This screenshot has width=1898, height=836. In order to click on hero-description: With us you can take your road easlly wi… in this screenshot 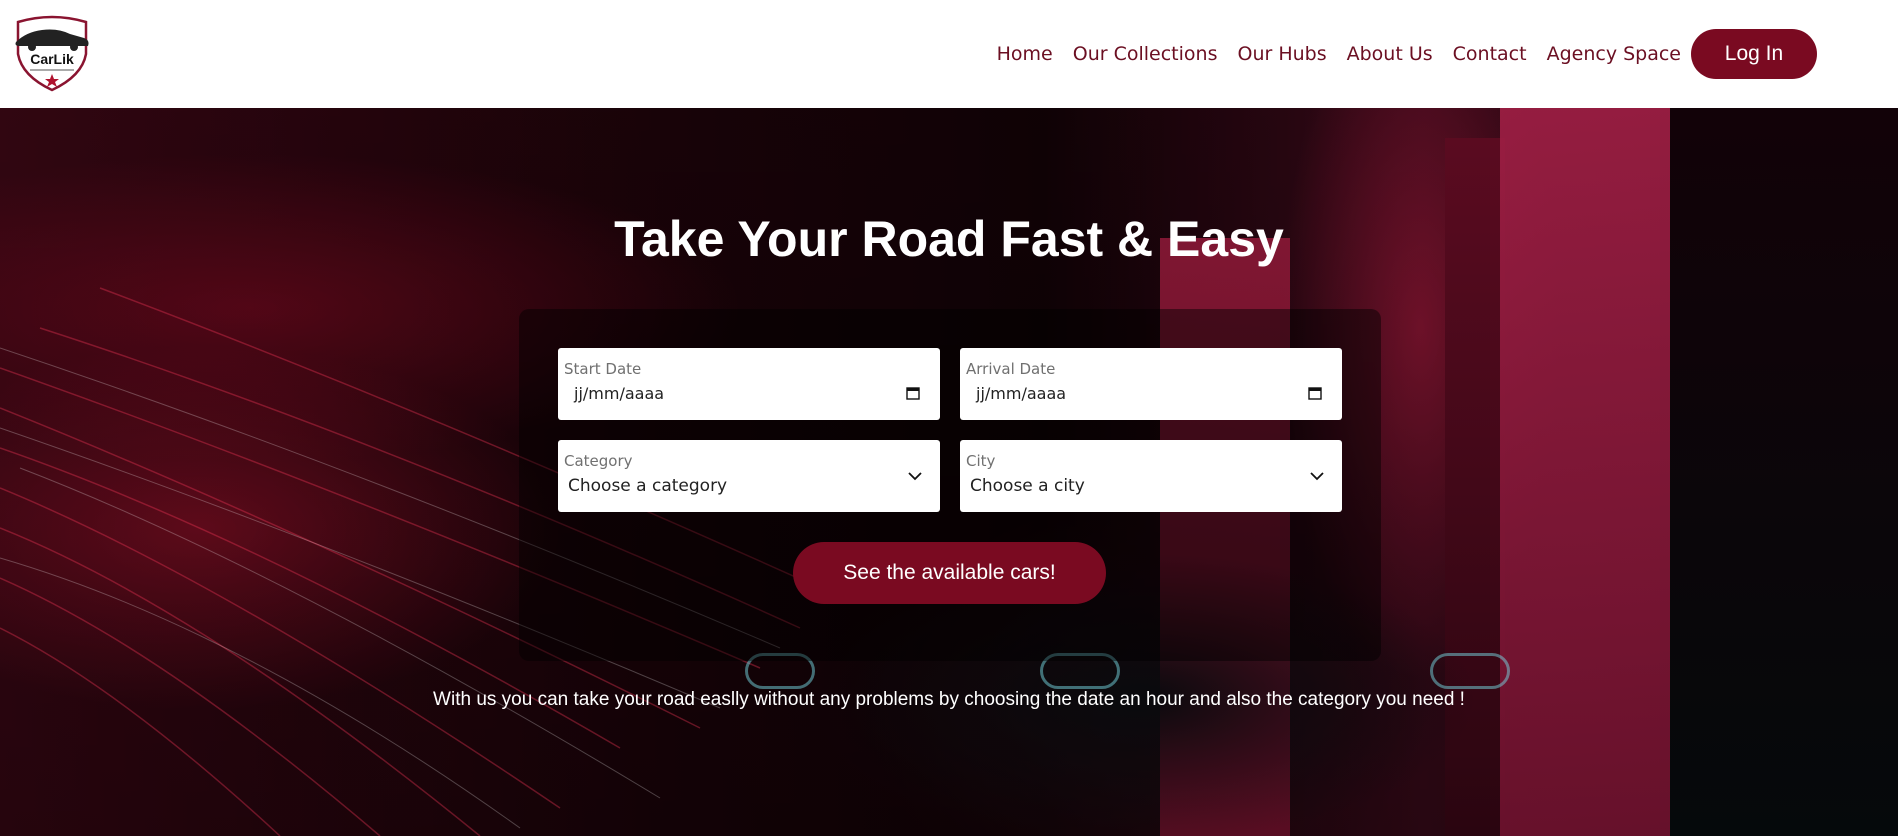, I will do `click(949, 699)`.